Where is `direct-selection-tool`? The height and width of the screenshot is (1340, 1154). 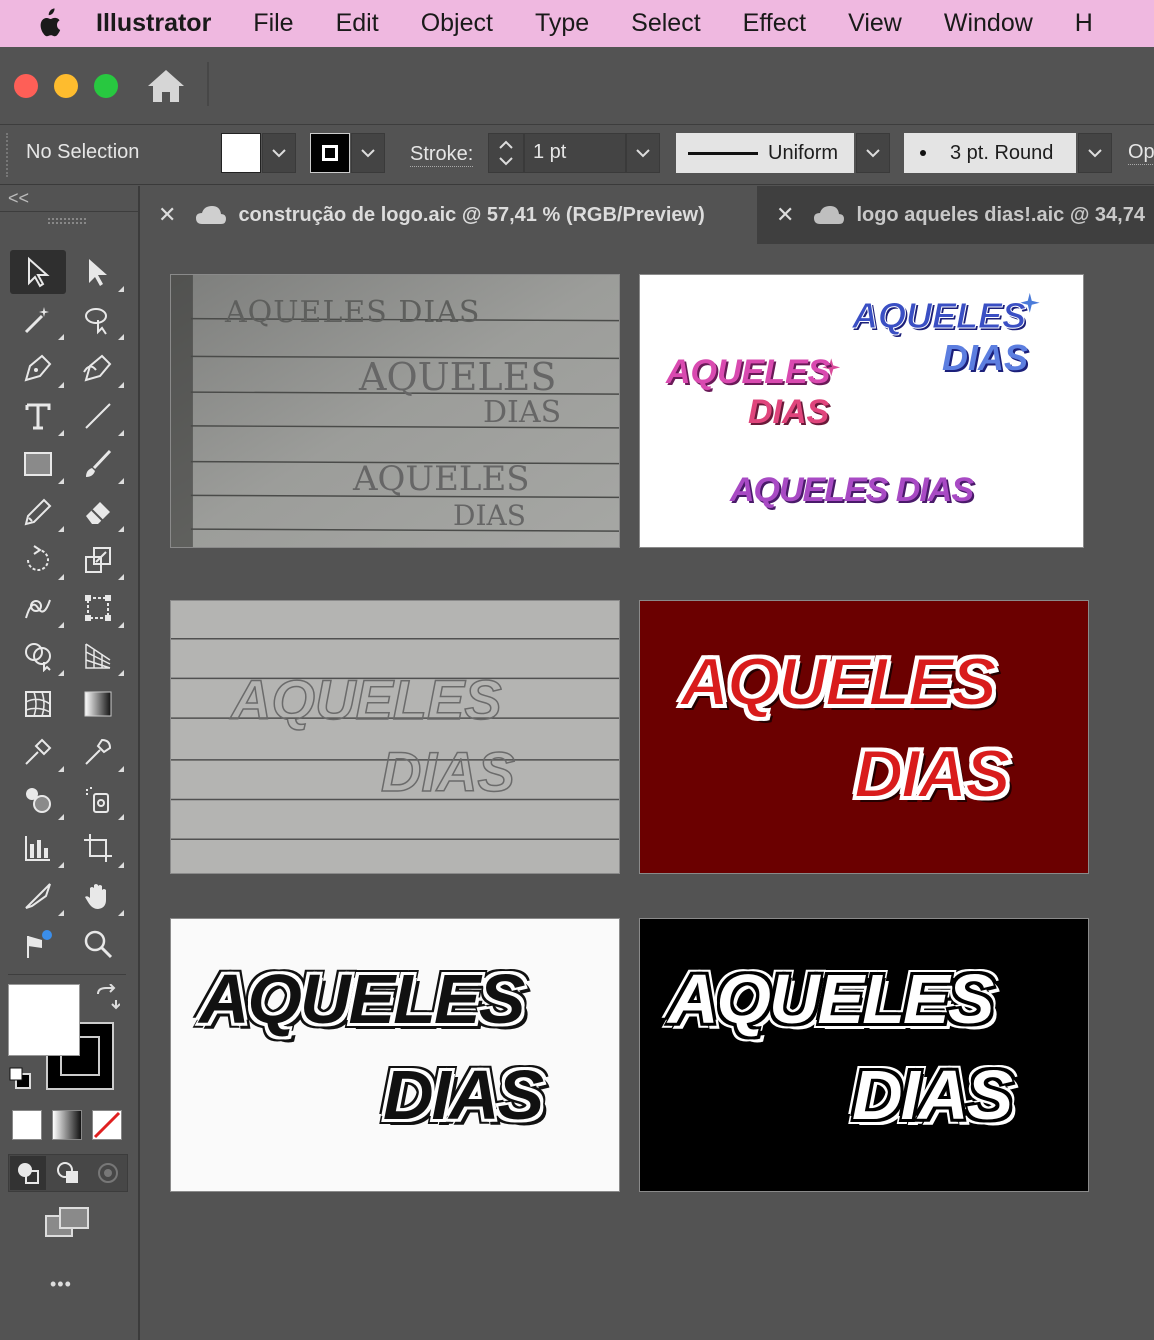 direct-selection-tool is located at coordinates (98, 272).